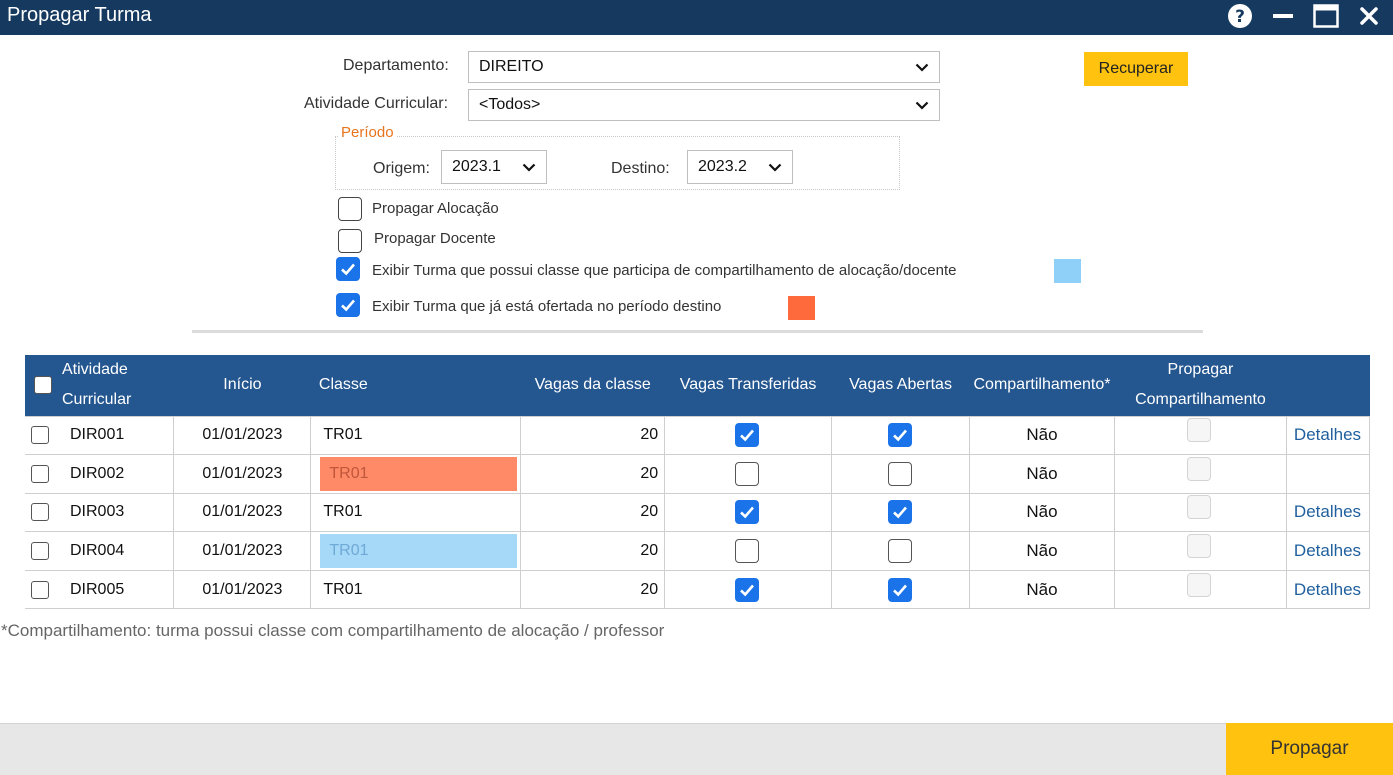 The height and width of the screenshot is (775, 1393). I want to click on footer-bar, so click(696, 749).